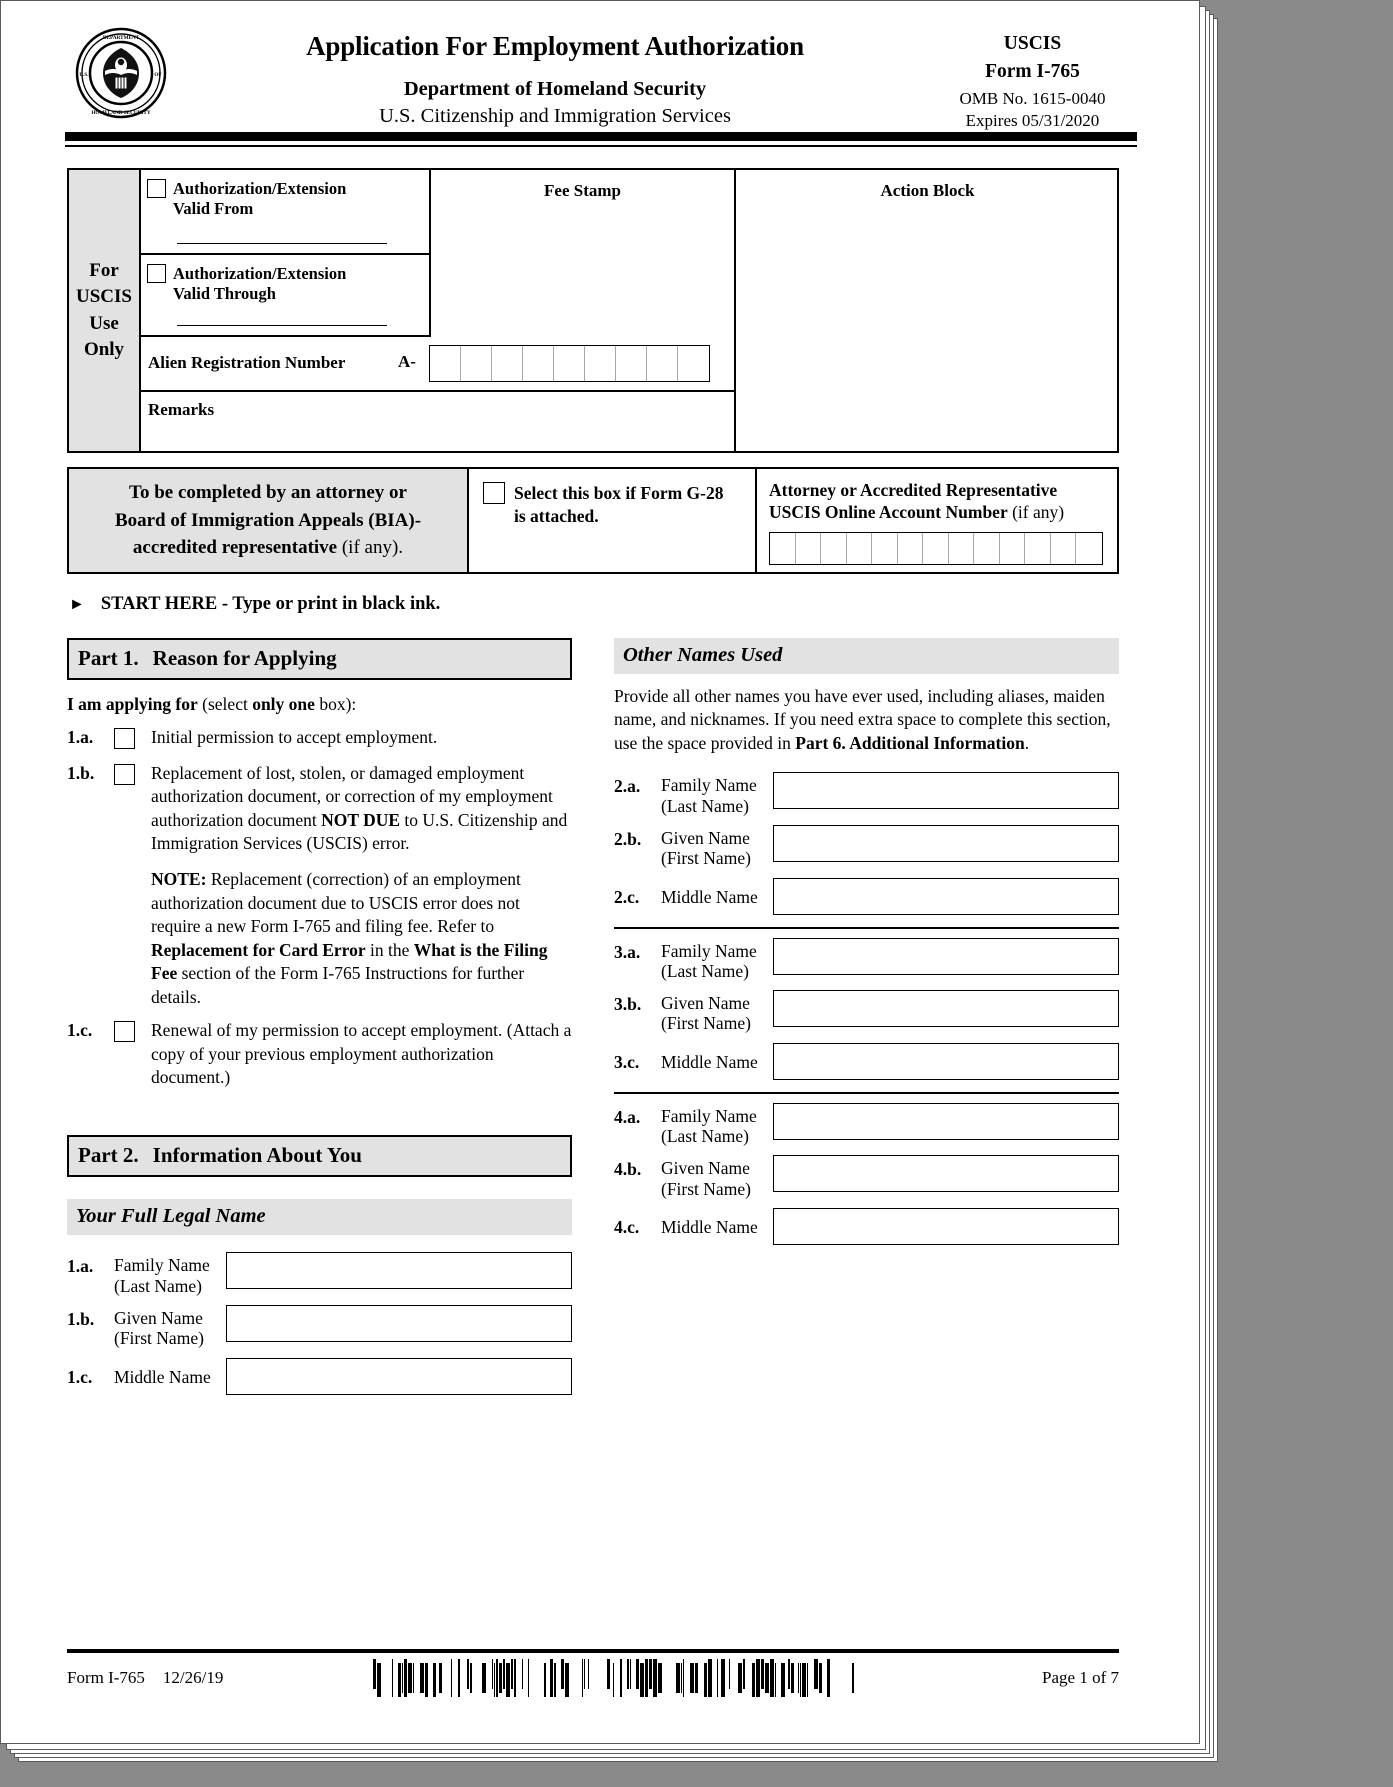 This screenshot has width=1393, height=1787. I want to click on other-names-field-2c-input, so click(946, 896).